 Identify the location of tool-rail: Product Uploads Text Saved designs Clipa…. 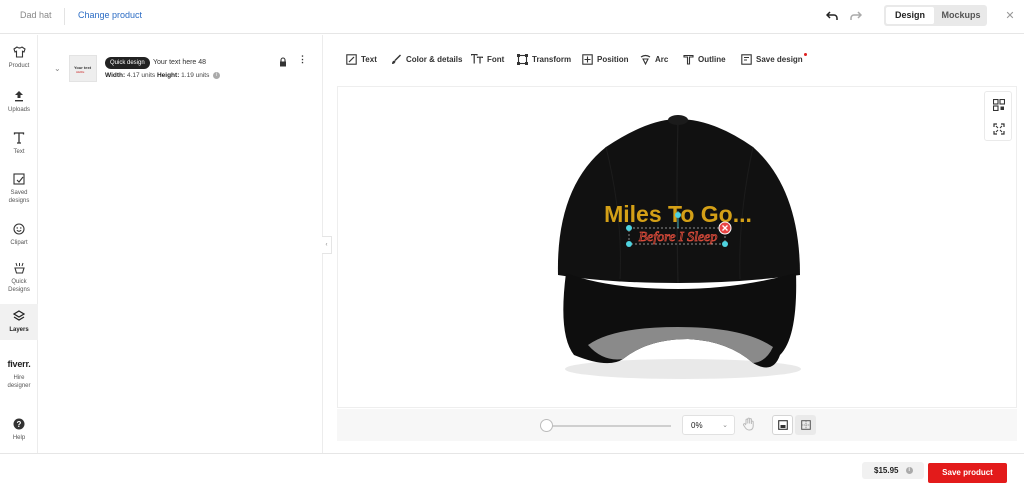
(19, 244).